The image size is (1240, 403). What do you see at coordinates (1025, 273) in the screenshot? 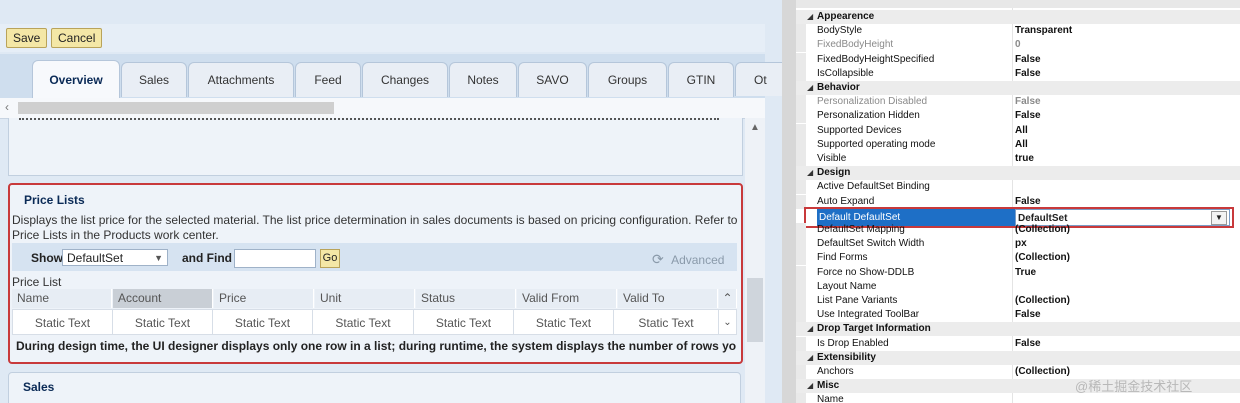
I see `property-value: True` at bounding box center [1025, 273].